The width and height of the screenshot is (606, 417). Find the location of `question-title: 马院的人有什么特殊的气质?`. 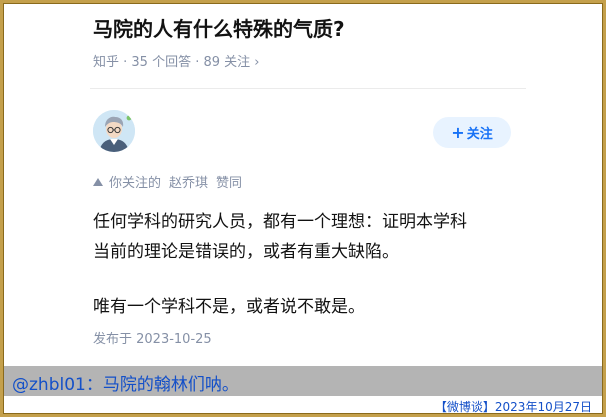

question-title: 马院的人有什么特殊的气质? is located at coordinates (219, 27).